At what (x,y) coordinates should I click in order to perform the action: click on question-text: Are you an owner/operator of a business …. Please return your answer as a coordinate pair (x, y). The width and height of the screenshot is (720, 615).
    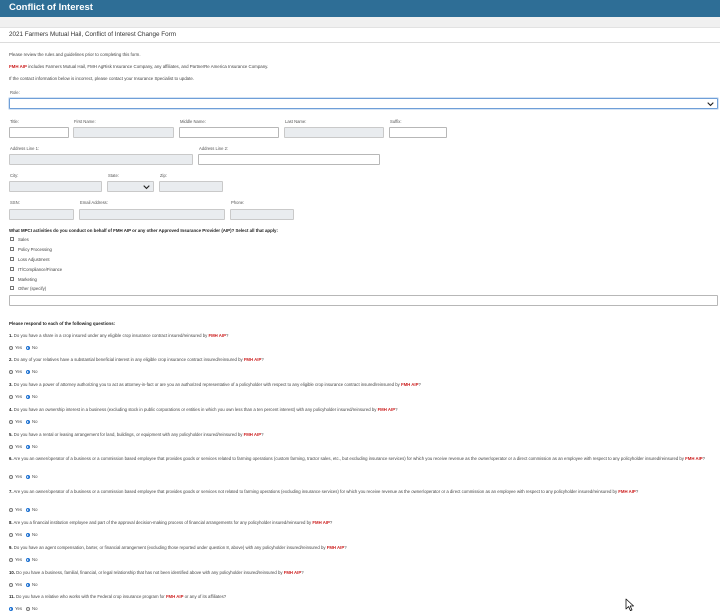
    Looking at the image, I should click on (315, 491).